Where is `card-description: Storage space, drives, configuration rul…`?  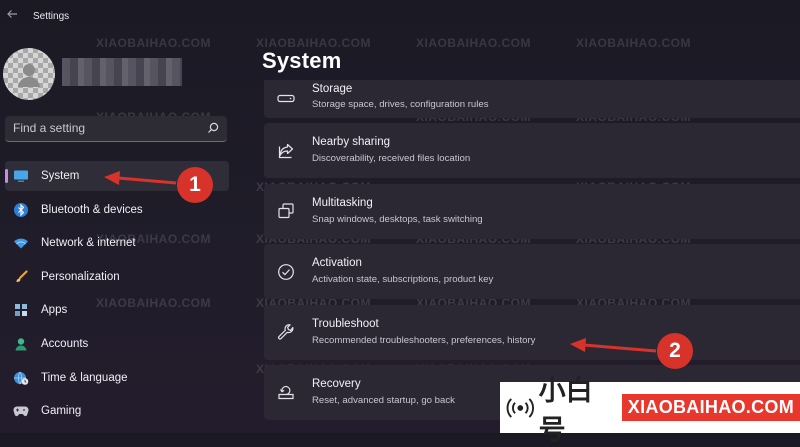
card-description: Storage space, drives, configuration rul… is located at coordinates (400, 104).